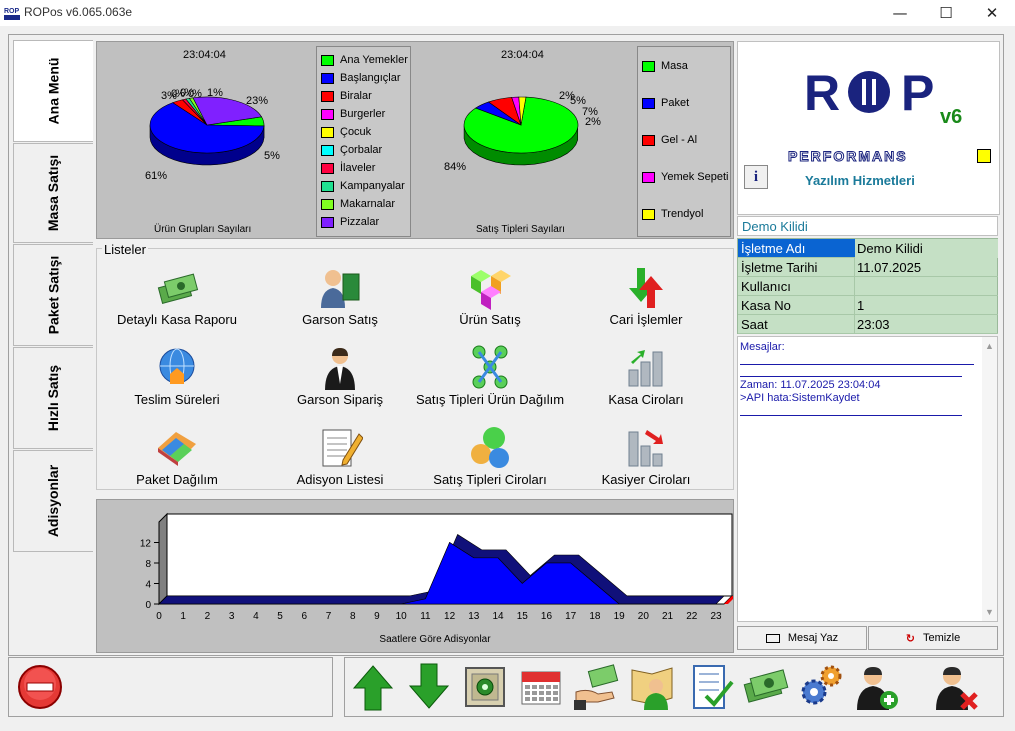  I want to click on maximize-icon: ☐, so click(946, 13).